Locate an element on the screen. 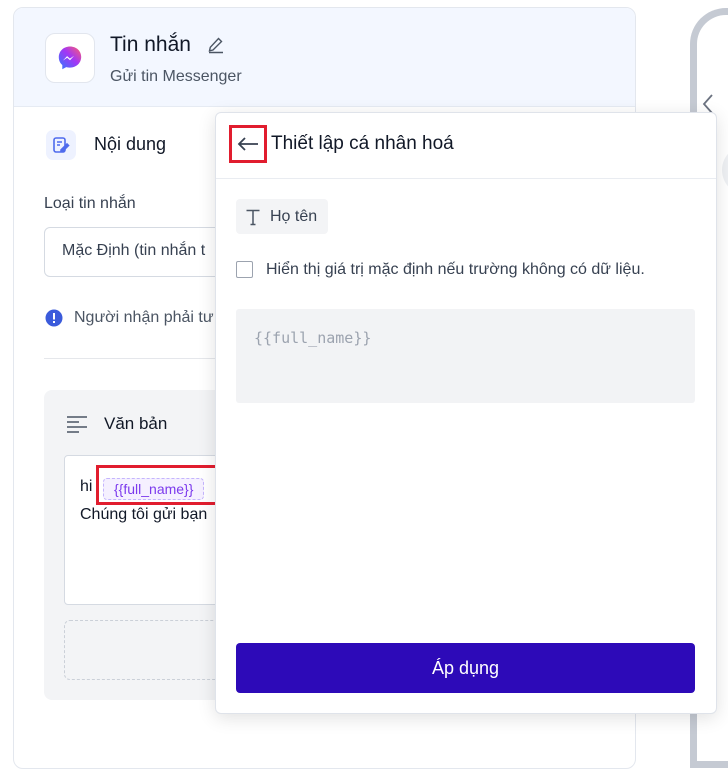  info-icon is located at coordinates (54, 320).